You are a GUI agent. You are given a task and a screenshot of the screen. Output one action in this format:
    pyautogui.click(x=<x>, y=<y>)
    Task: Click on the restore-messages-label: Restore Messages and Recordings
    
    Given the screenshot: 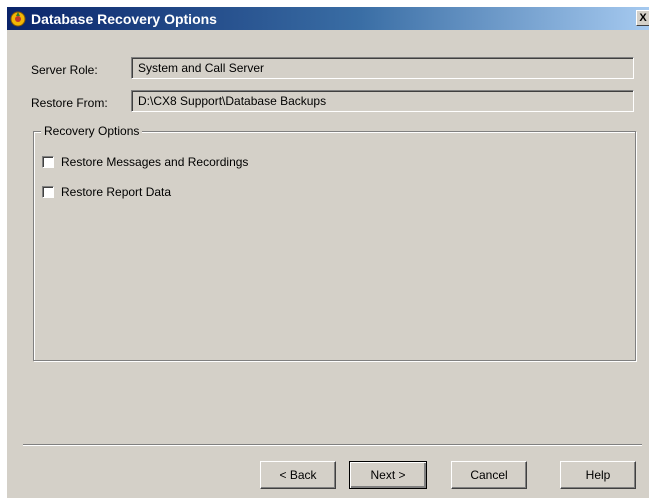 What is the action you would take?
    pyautogui.click(x=155, y=162)
    